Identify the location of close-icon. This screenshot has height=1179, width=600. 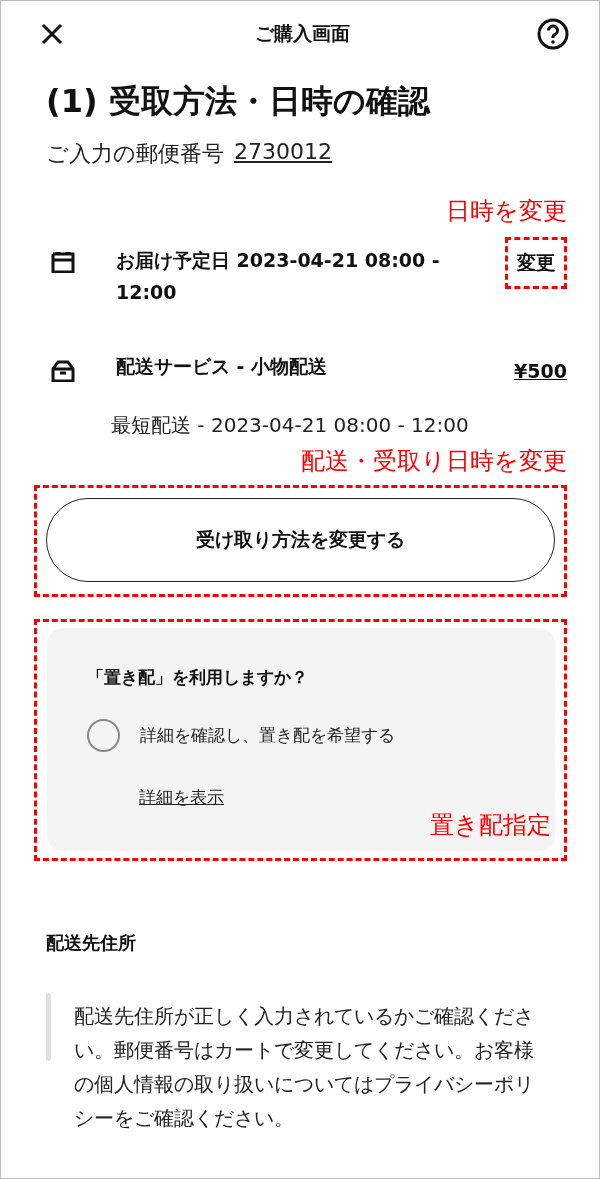
(52, 34).